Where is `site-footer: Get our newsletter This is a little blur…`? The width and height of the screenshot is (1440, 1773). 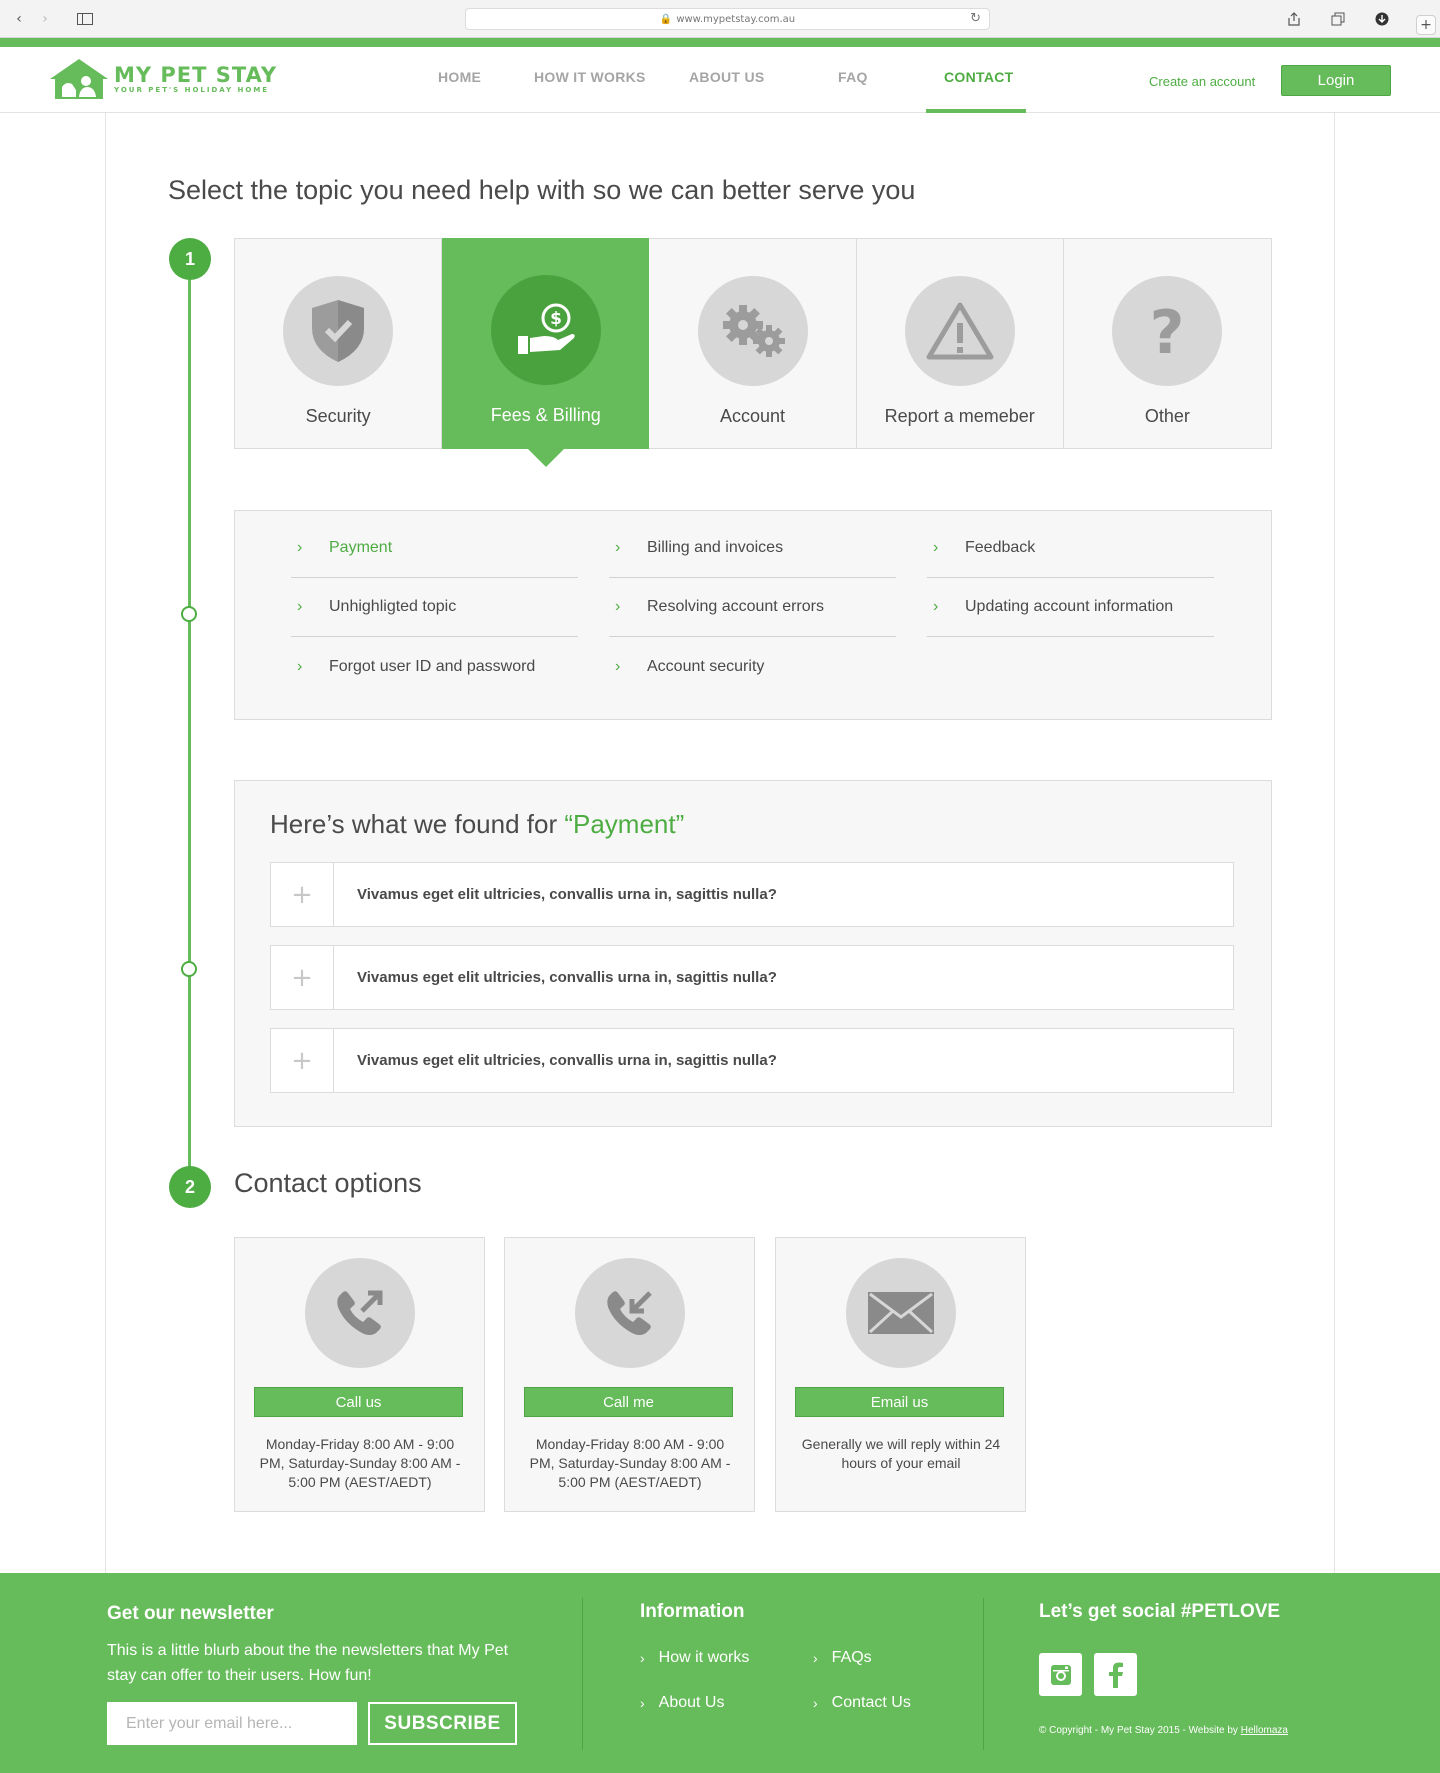
site-footer: Get our newsletter This is a little blur… is located at coordinates (720, 1673).